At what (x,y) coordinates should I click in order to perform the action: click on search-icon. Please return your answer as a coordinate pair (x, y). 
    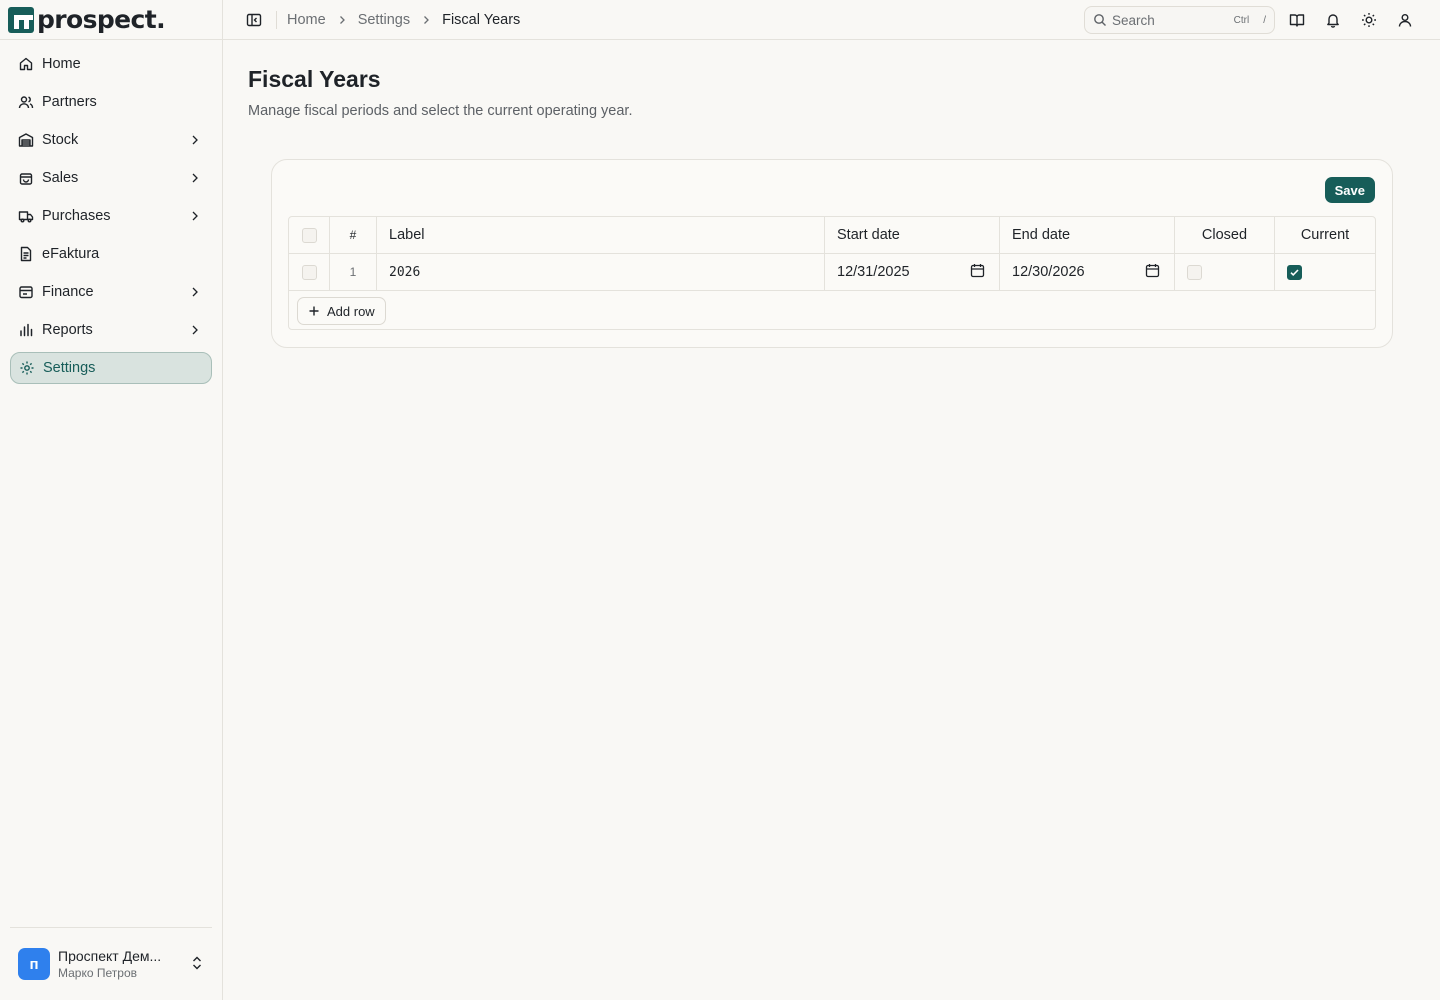
    Looking at the image, I should click on (1100, 20).